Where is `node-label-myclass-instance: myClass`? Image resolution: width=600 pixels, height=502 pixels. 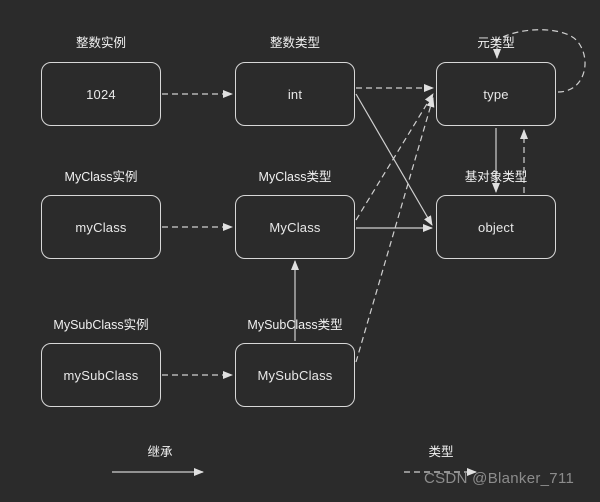 node-label-myclass-instance: myClass is located at coordinates (101, 227).